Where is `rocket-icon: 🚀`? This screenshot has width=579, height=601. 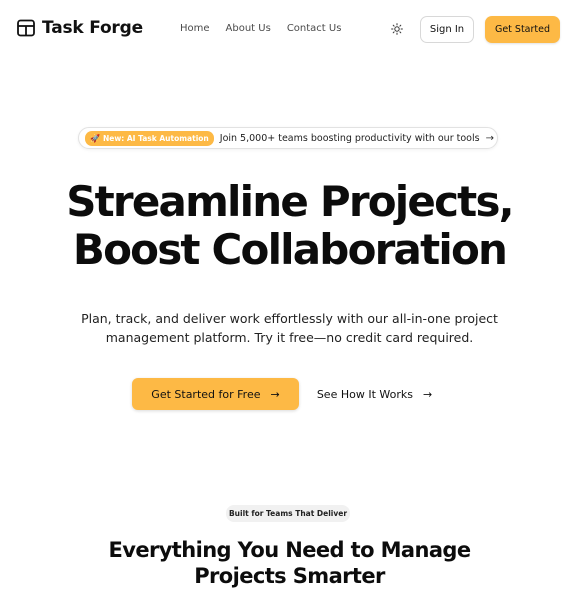 rocket-icon: 🚀 is located at coordinates (95, 138).